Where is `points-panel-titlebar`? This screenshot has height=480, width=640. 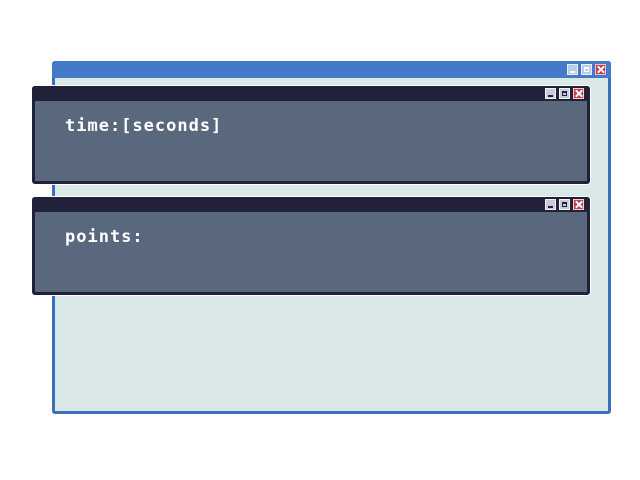
points-panel-titlebar is located at coordinates (311, 204).